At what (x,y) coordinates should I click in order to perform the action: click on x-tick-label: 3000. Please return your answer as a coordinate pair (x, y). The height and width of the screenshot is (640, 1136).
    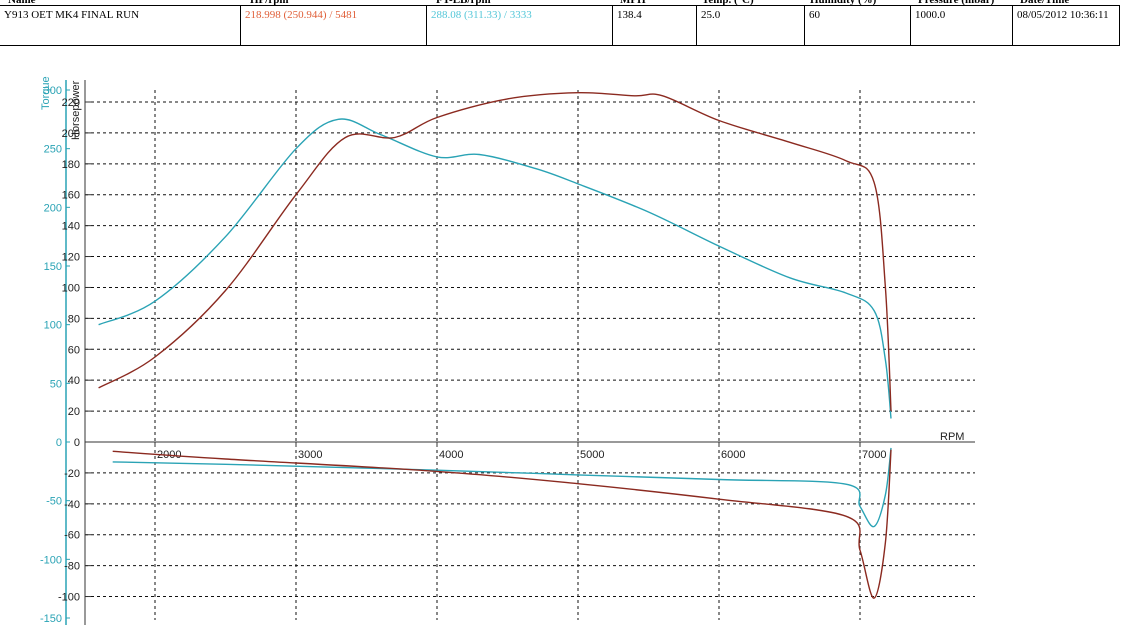
    Looking at the image, I should click on (310, 455).